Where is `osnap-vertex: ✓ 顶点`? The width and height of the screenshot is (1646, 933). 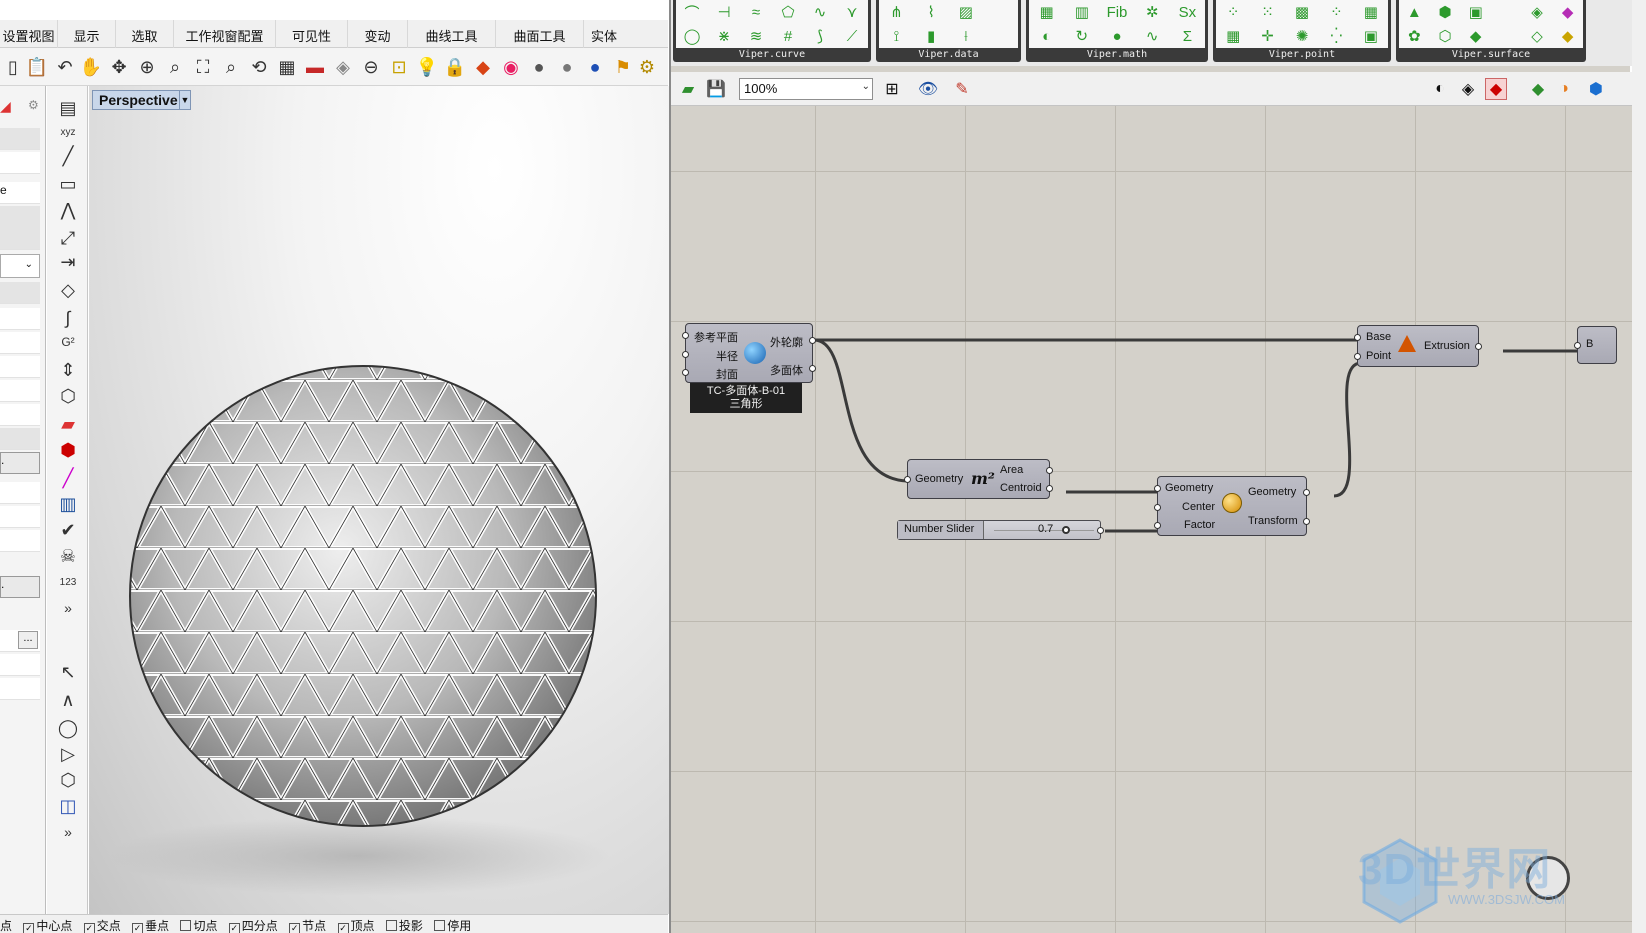 osnap-vertex: ✓ 顶点 is located at coordinates (356, 925).